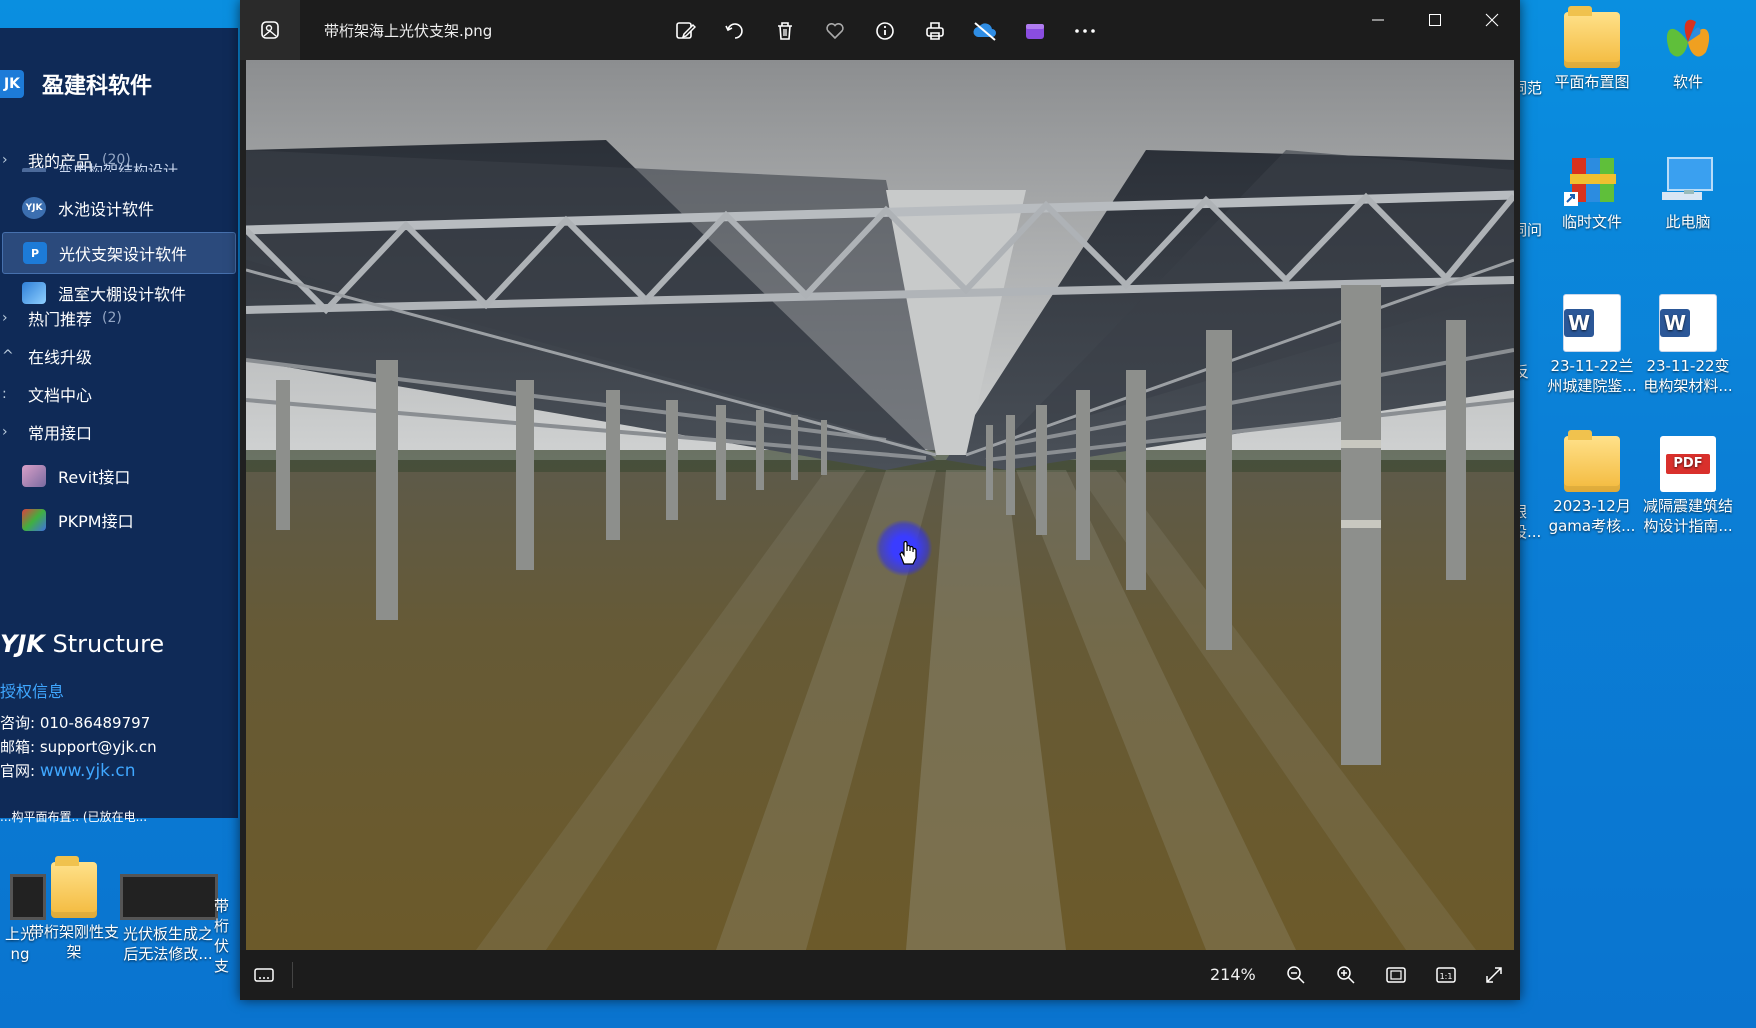 The height and width of the screenshot is (1028, 1756). I want to click on minimize-button, so click(1377, 20).